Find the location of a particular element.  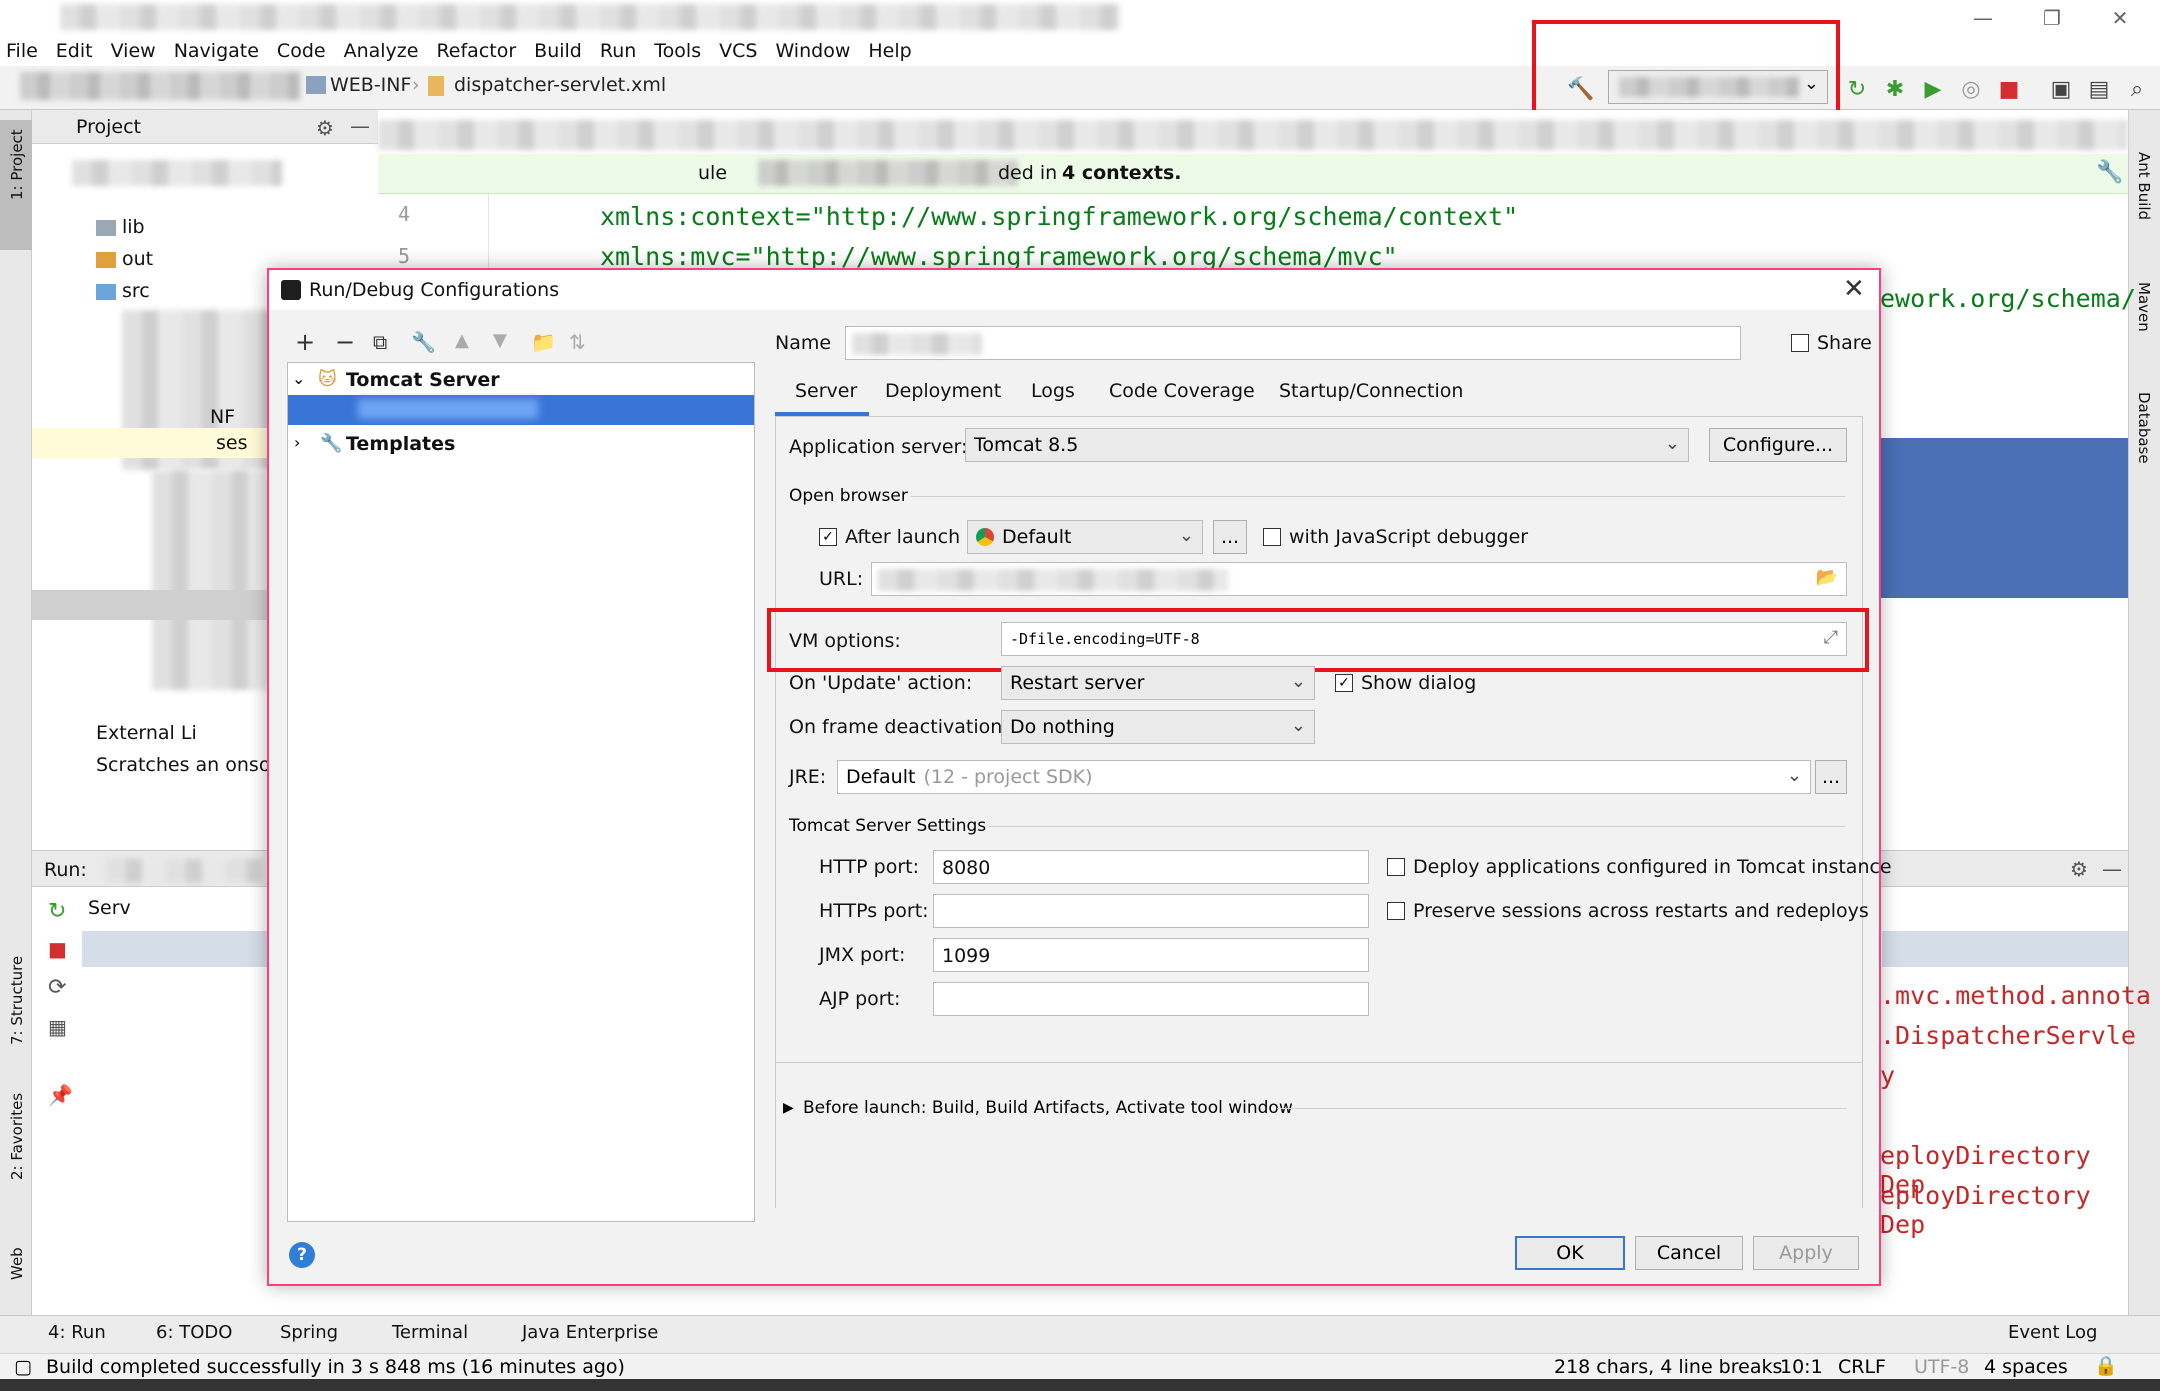

tool-web: Web is located at coordinates (17, 1263).